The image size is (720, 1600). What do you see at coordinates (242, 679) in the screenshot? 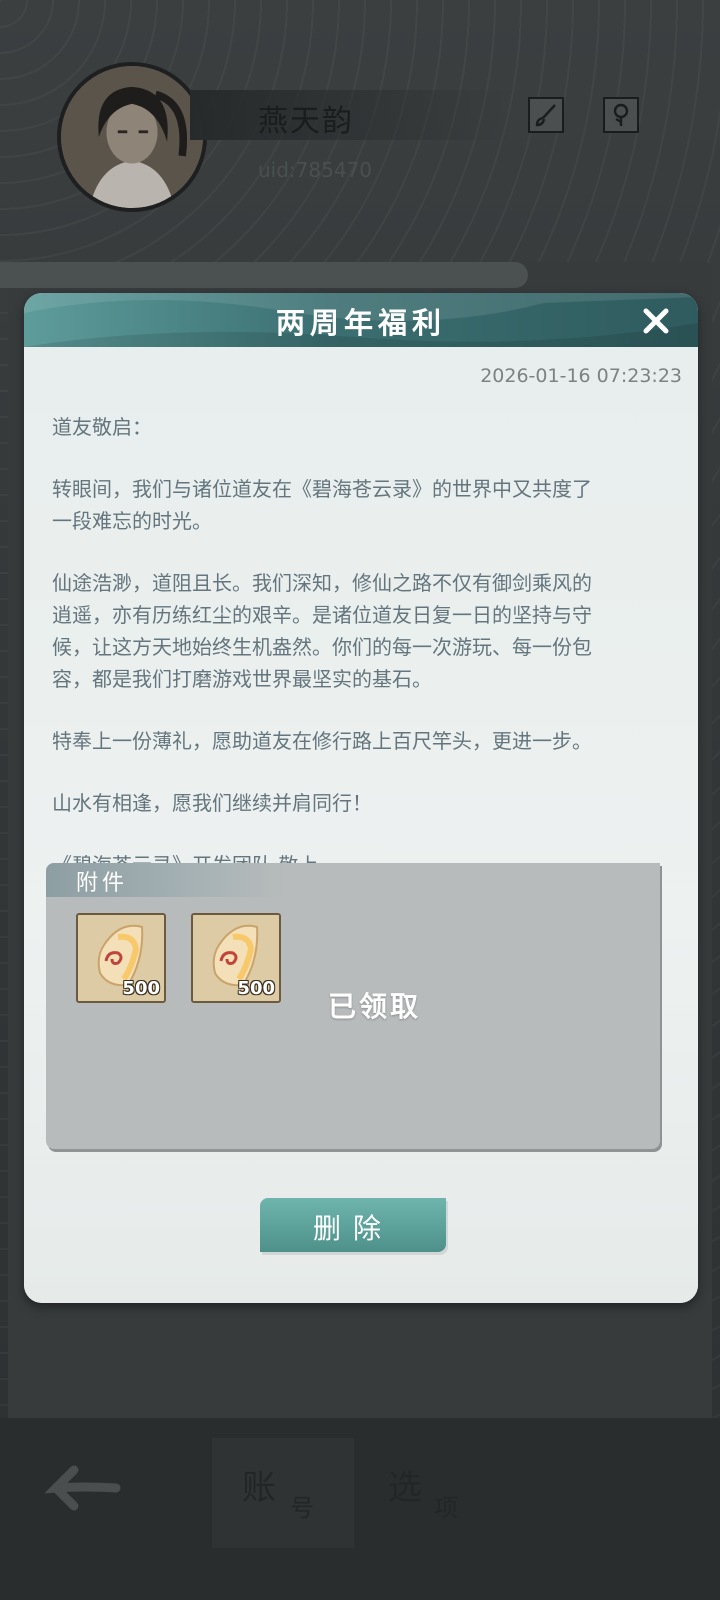
I see `mail-paragraph-line: 容，都是我们打磨游戏世界最坚实的基石。` at bounding box center [242, 679].